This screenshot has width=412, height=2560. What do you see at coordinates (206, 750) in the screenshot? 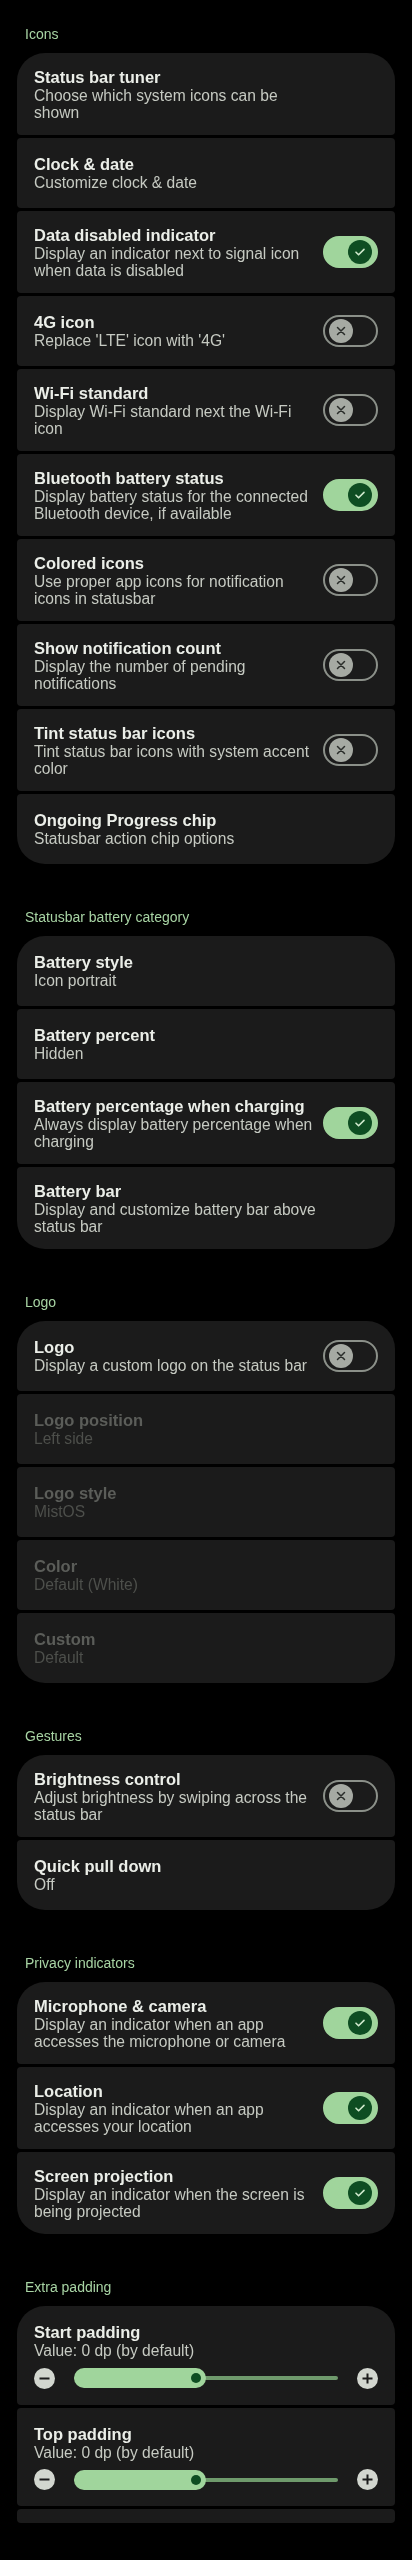
I see `settings-item: Tint status bar icons Tint status bar icons with system accent color` at bounding box center [206, 750].